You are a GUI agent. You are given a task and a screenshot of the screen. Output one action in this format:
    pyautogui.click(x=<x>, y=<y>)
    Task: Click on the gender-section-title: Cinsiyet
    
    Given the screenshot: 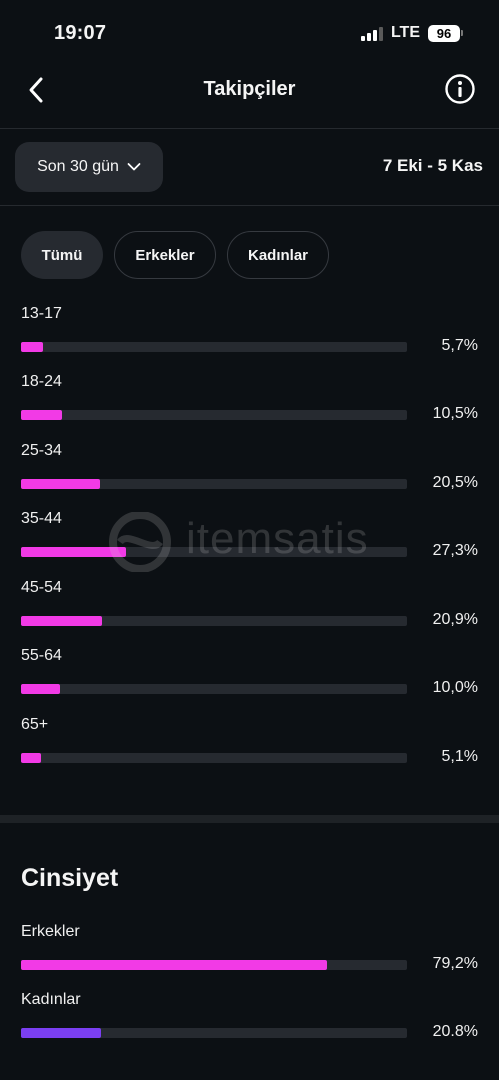 What is the action you would take?
    pyautogui.click(x=70, y=878)
    